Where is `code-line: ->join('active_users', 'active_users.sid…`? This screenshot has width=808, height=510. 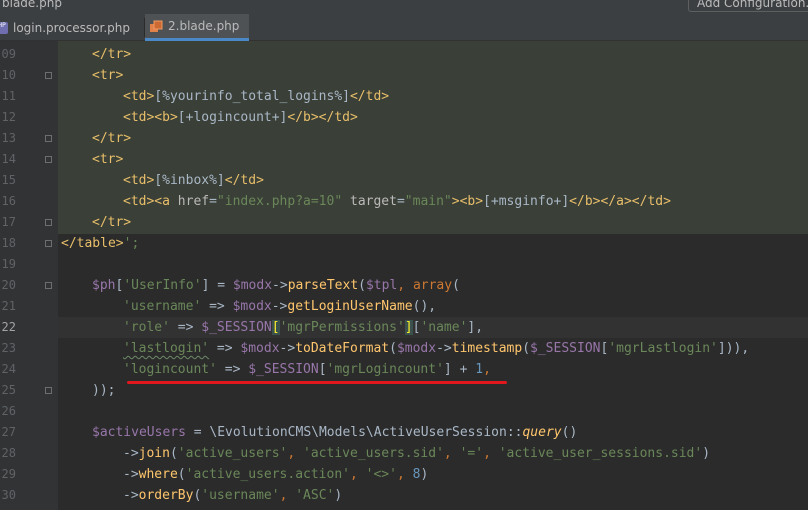 code-line: ->join('active_users', 'active_users.sid… is located at coordinates (417, 453).